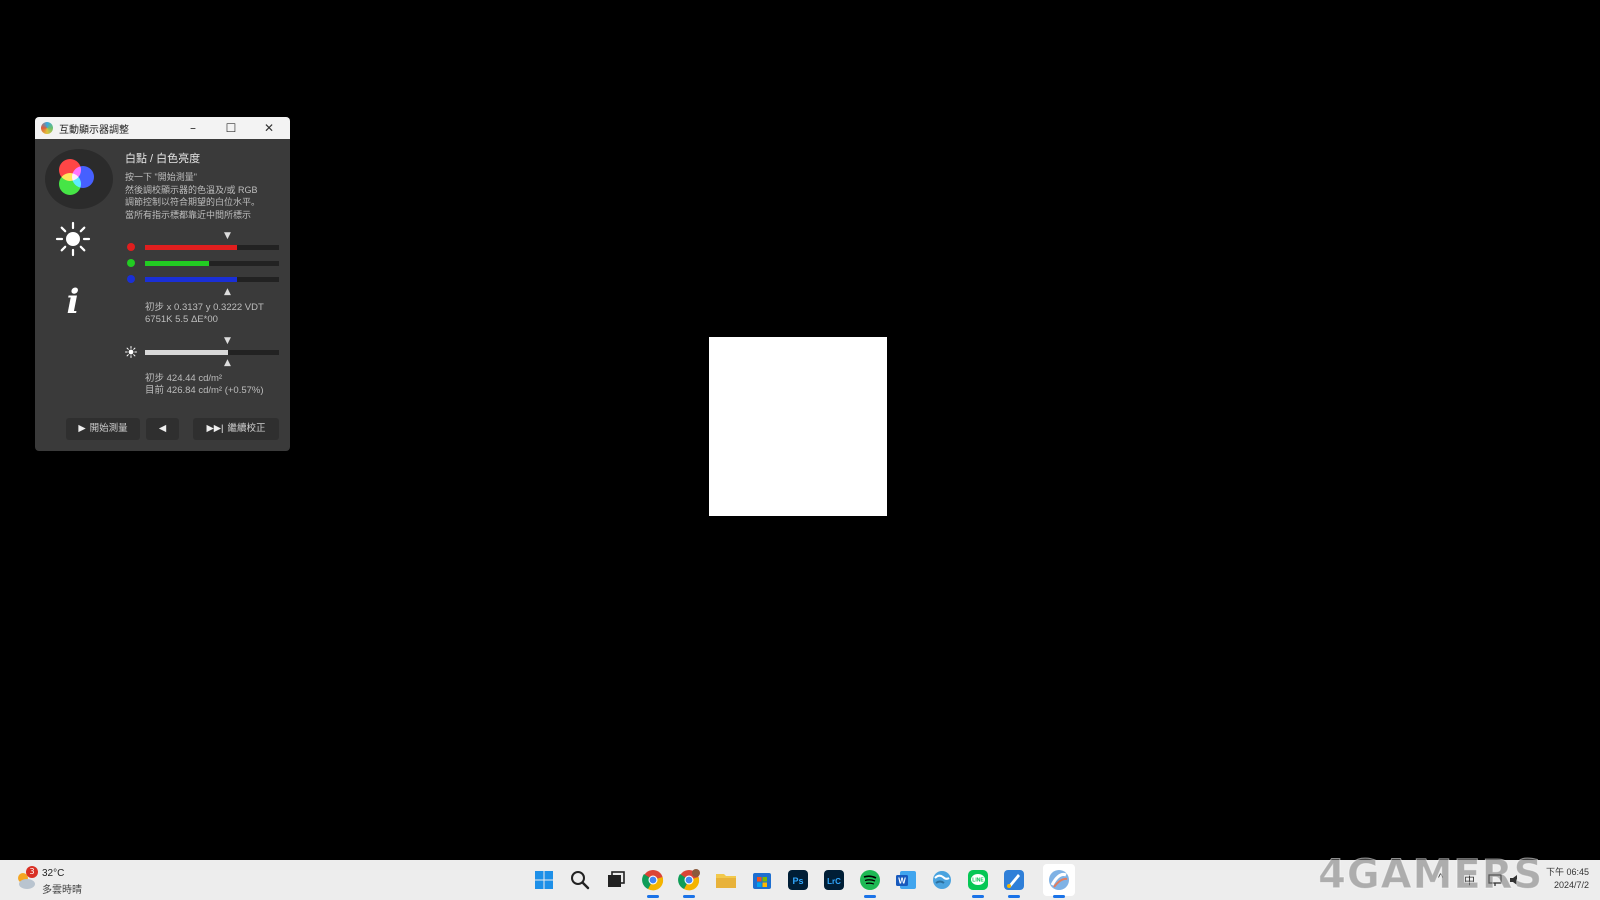 The height and width of the screenshot is (900, 1600). Describe the element at coordinates (689, 883) in the screenshot. I see `chrome-profile-icon` at that location.